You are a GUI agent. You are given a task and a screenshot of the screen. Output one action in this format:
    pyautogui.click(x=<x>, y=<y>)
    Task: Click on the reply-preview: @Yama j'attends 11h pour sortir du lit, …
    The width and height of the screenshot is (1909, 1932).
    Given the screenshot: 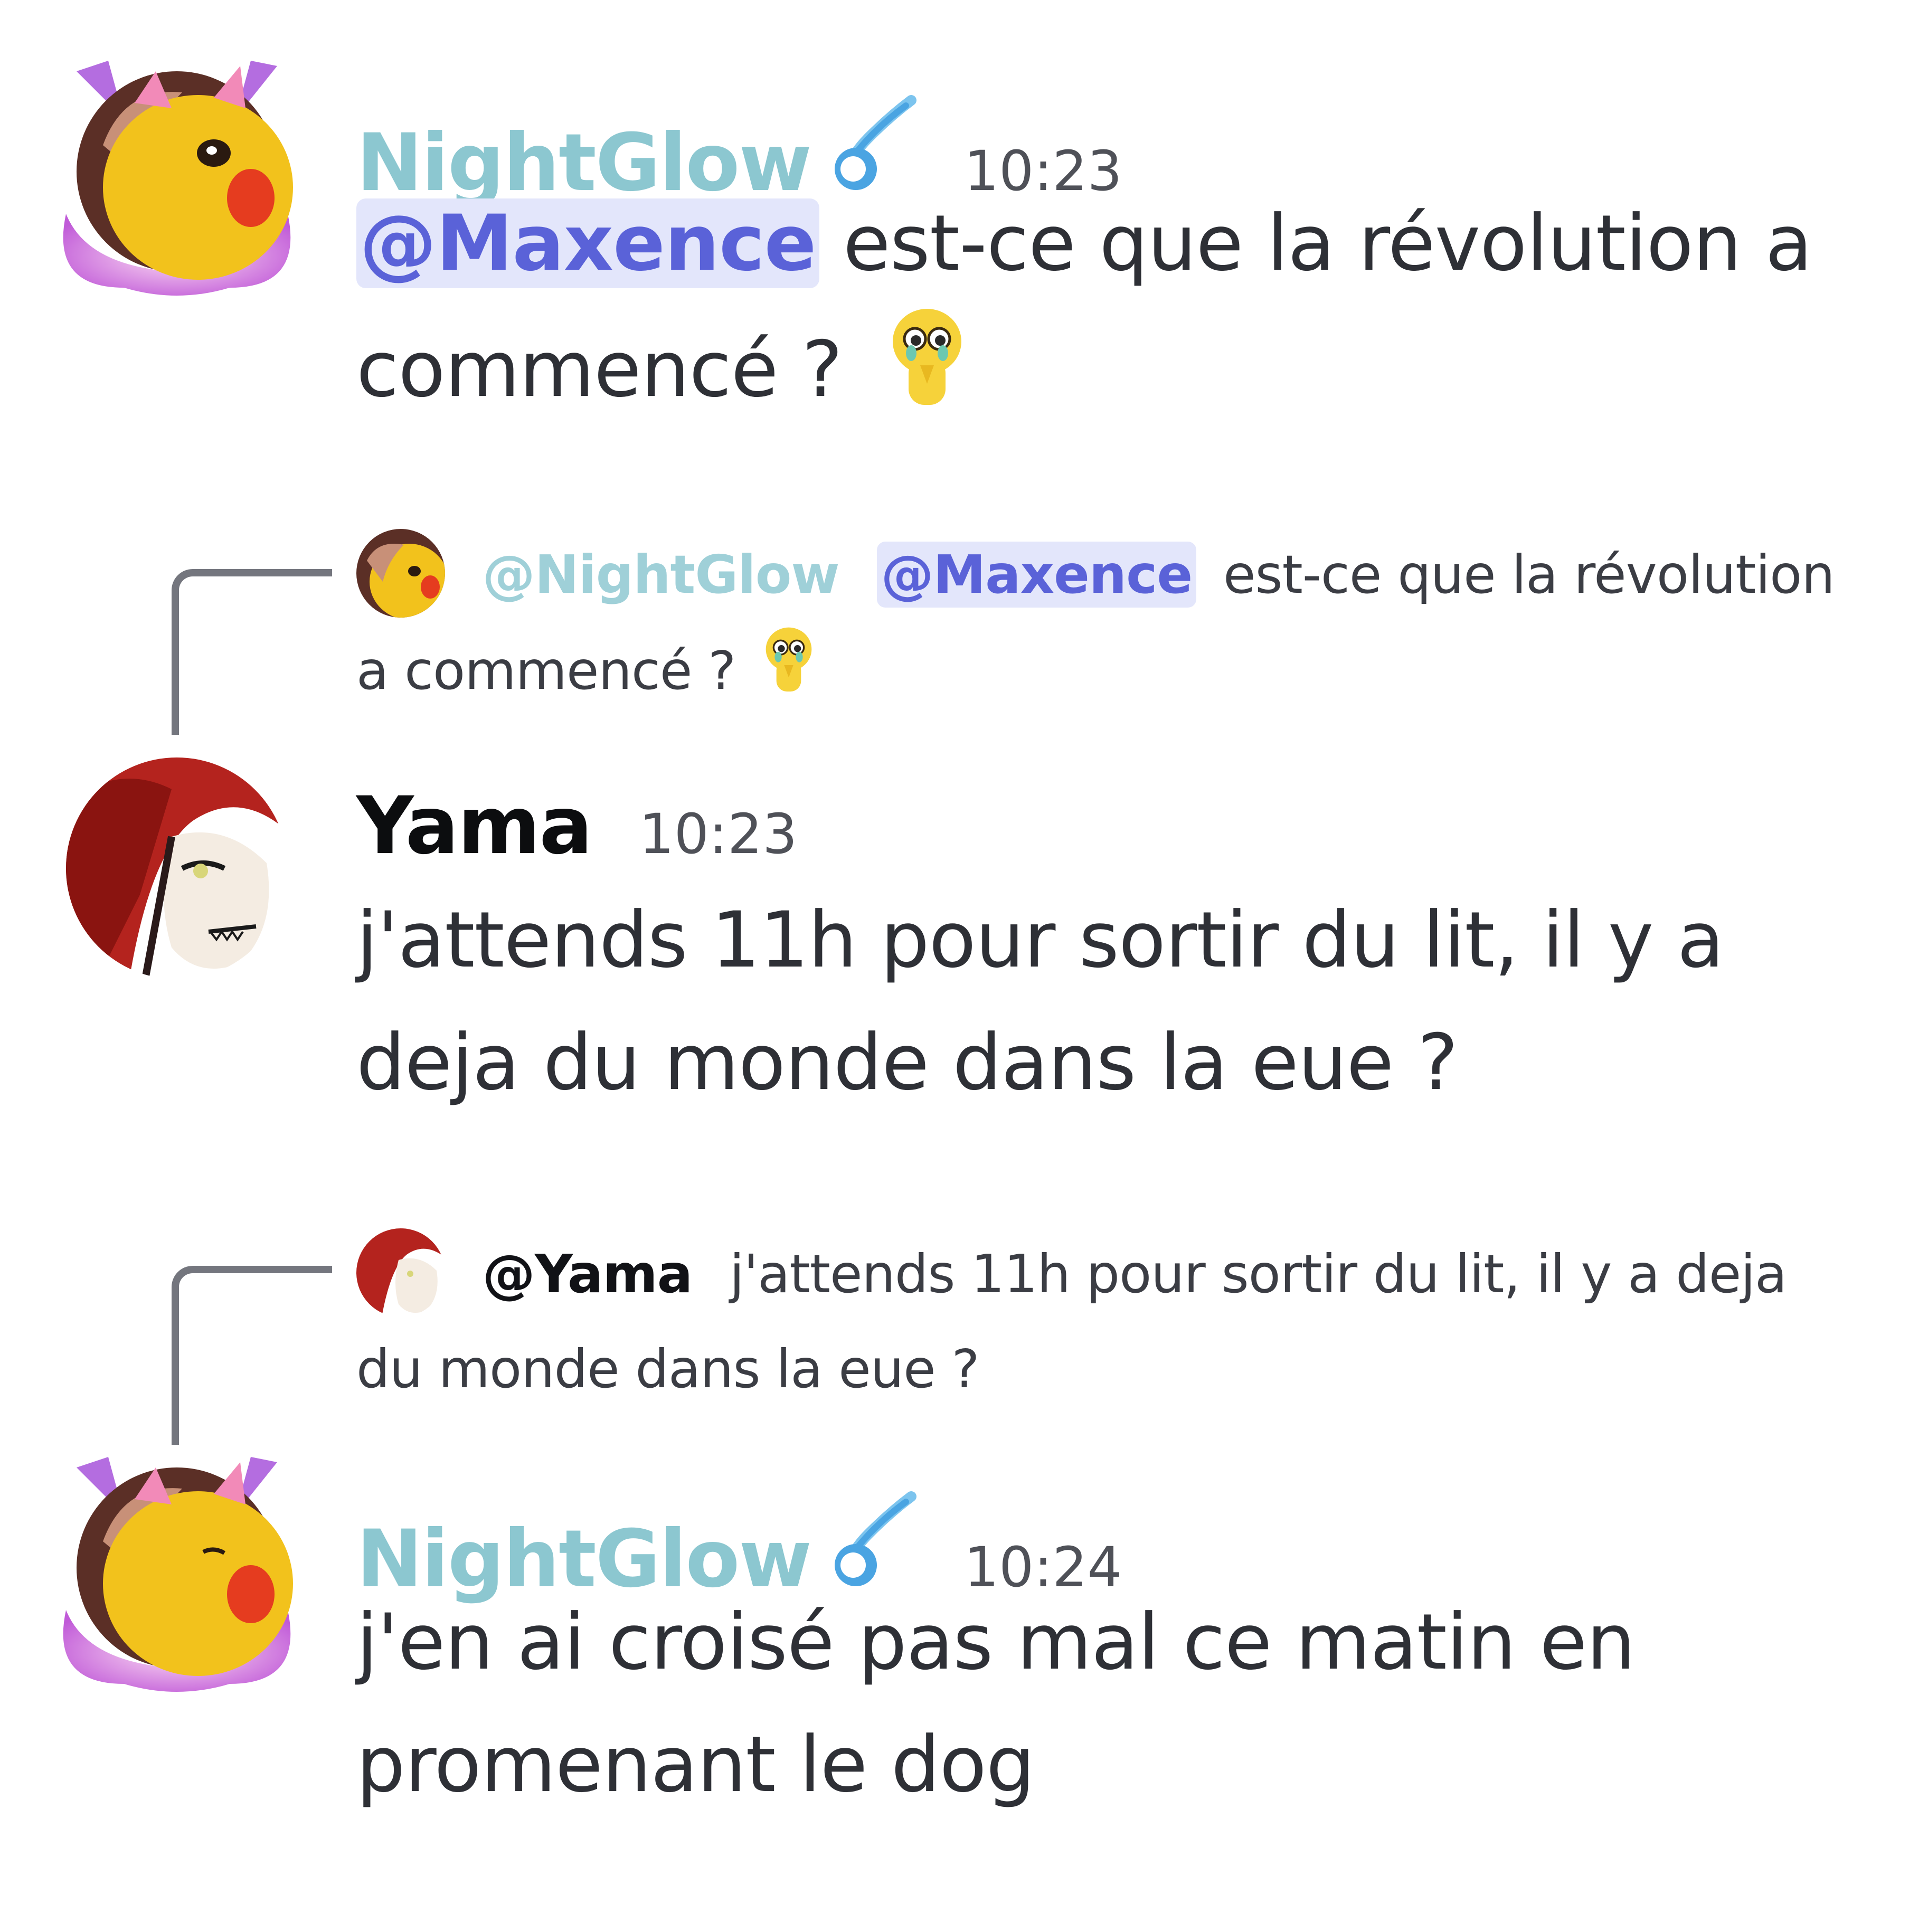 What is the action you would take?
    pyautogui.click(x=1111, y=1321)
    